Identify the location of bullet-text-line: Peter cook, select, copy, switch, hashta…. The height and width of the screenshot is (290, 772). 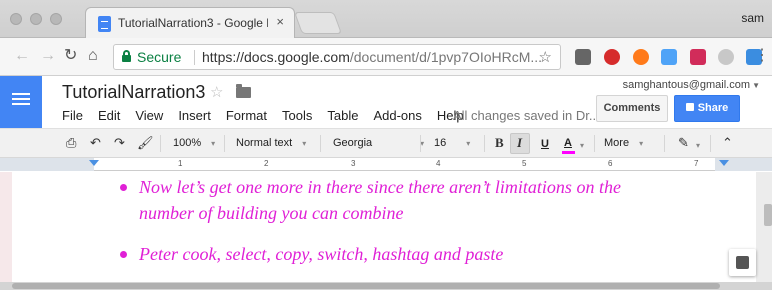
(321, 254).